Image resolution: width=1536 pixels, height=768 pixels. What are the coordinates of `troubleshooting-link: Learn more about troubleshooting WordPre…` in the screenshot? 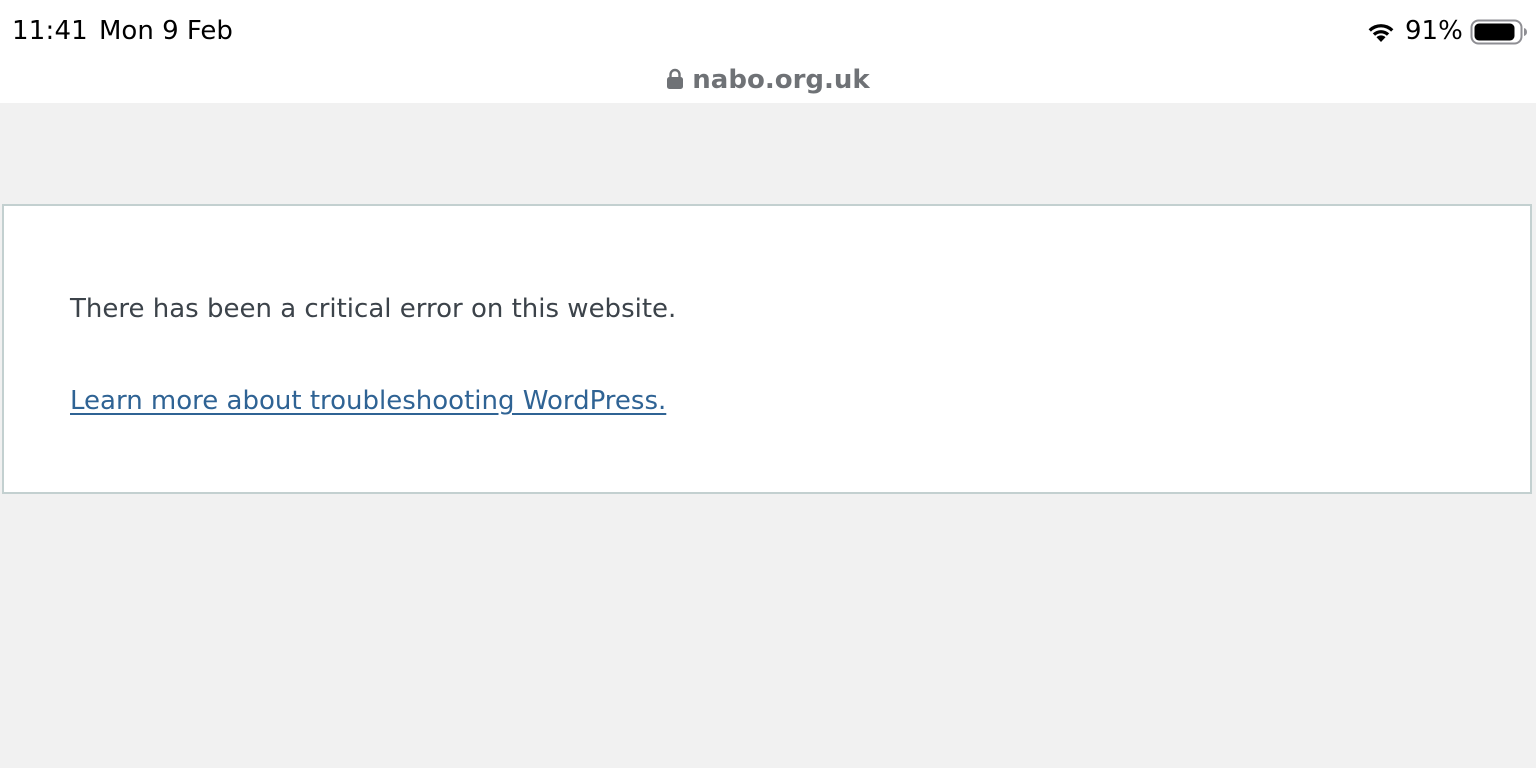 It's located at (368, 401).